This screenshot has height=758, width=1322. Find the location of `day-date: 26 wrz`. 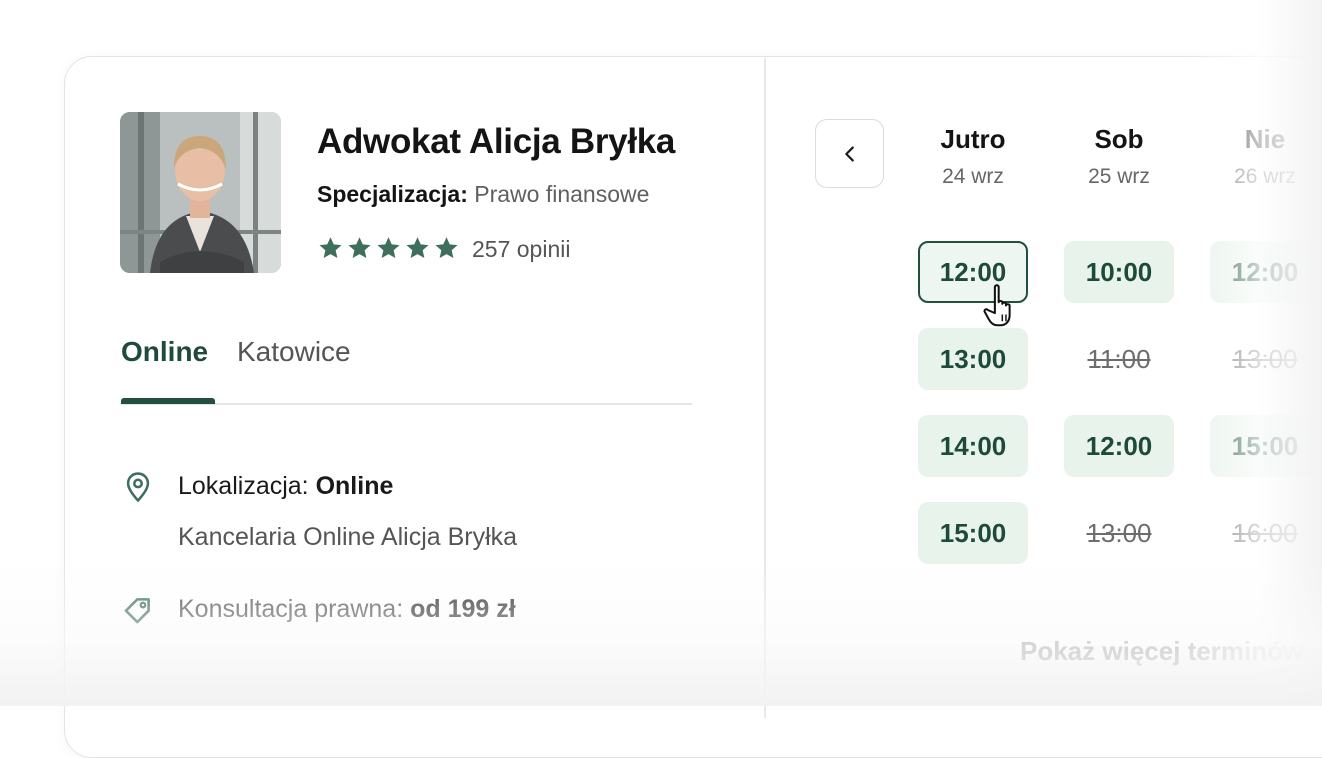

day-date: 26 wrz is located at coordinates (1265, 176).